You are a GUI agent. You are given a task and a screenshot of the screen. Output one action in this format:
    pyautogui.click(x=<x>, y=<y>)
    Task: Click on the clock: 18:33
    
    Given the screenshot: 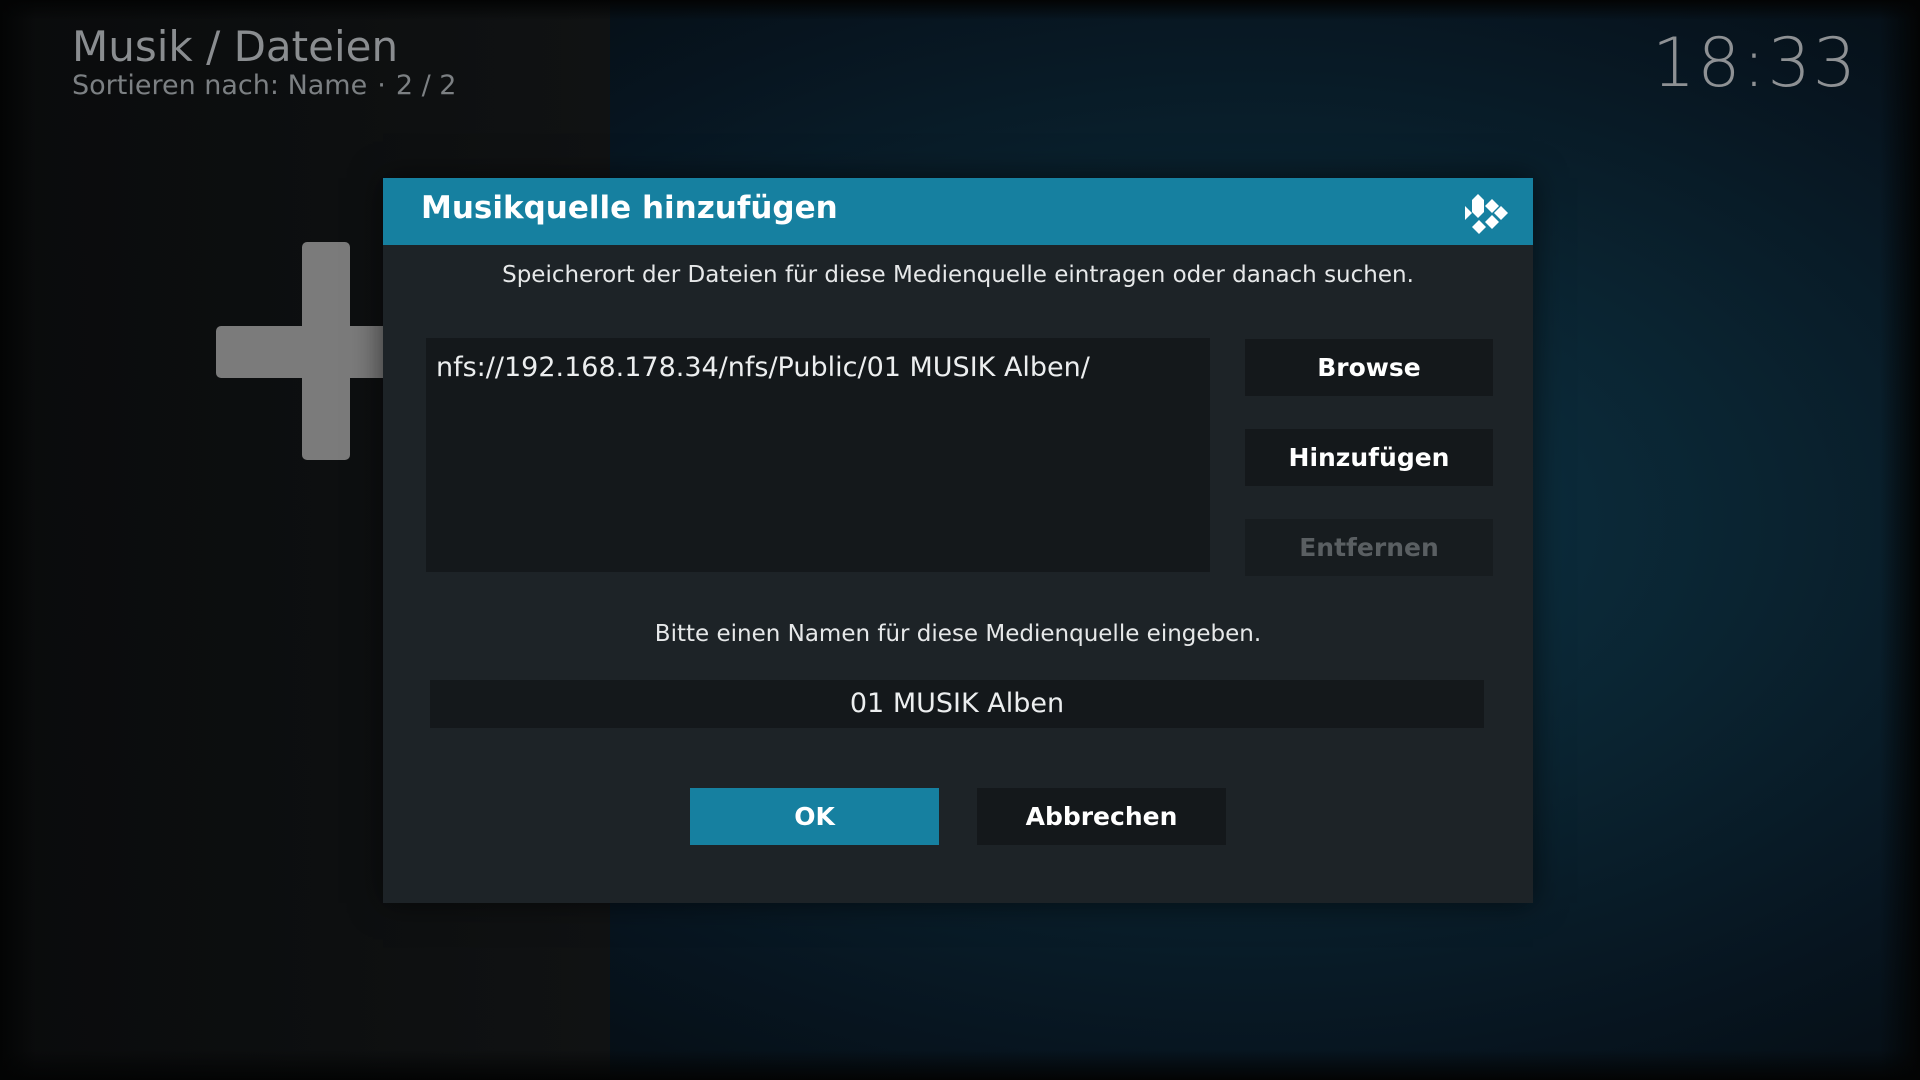 What is the action you would take?
    pyautogui.click(x=1755, y=63)
    